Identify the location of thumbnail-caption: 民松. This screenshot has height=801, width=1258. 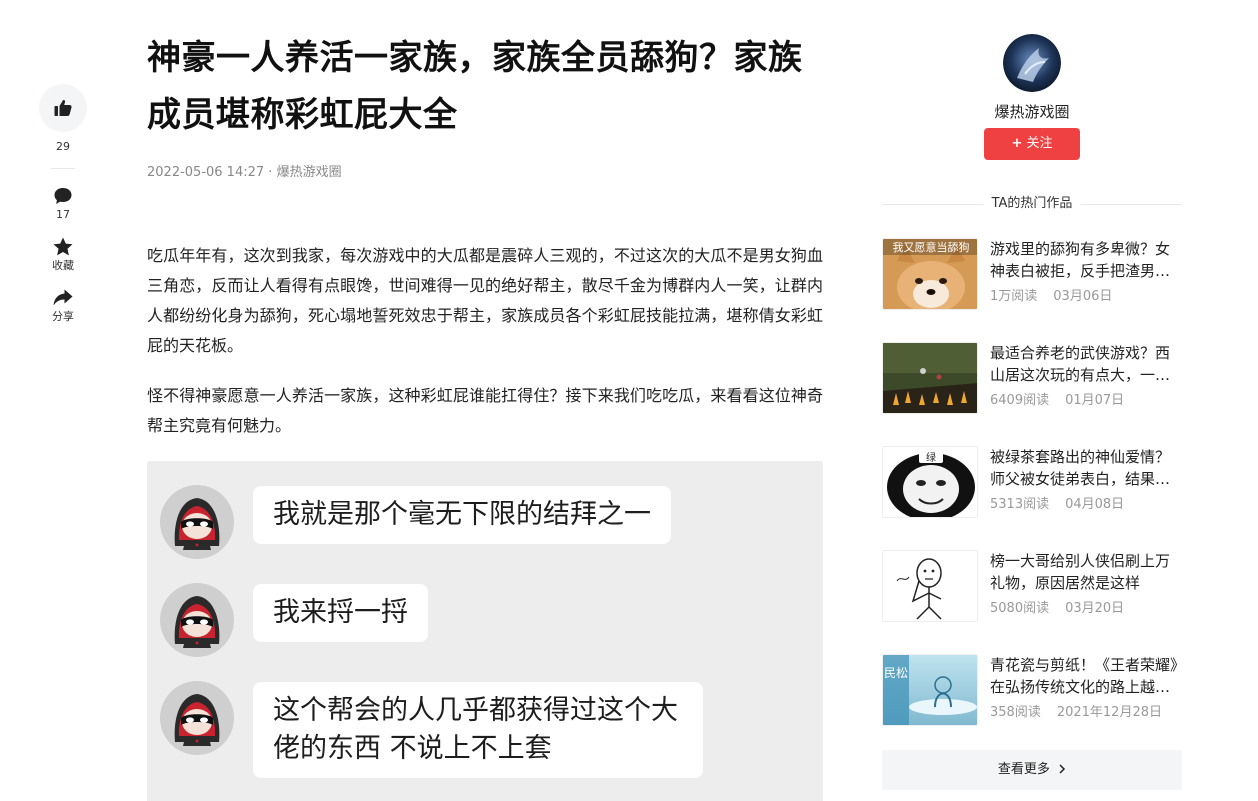
(896, 673).